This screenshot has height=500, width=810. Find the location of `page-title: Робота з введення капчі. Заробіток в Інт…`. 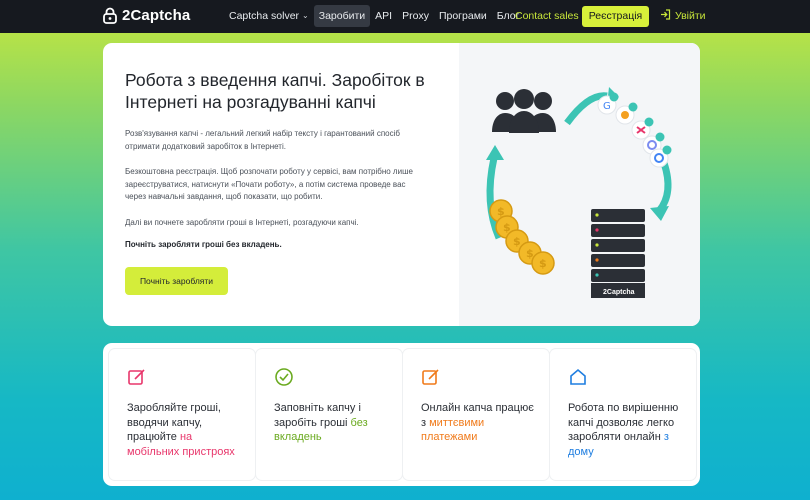

page-title: Робота з введення капчі. Заробіток в Інт… is located at coordinates (275, 91).